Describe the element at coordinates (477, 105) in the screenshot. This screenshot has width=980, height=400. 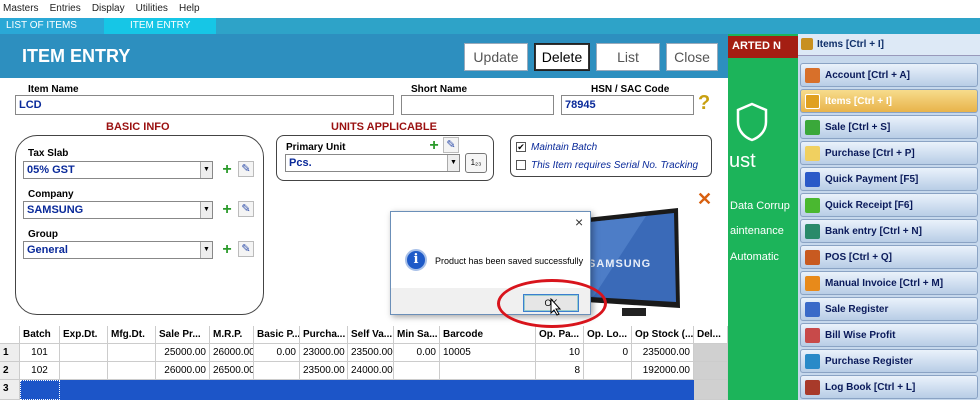
I see `short-name-input` at that location.